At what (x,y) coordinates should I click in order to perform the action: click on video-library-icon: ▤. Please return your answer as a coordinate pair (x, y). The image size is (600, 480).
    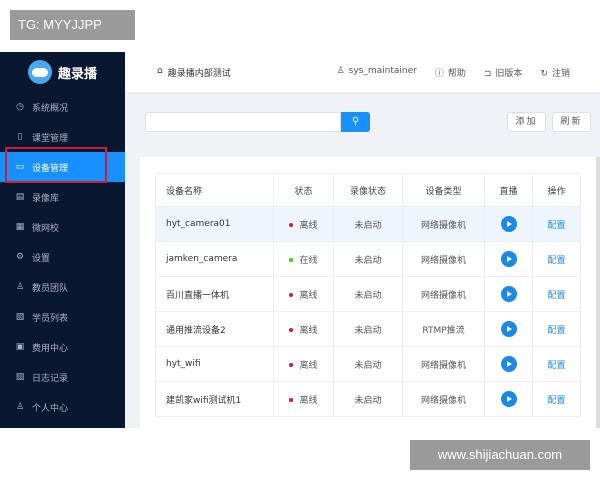
    Looking at the image, I should click on (20, 197).